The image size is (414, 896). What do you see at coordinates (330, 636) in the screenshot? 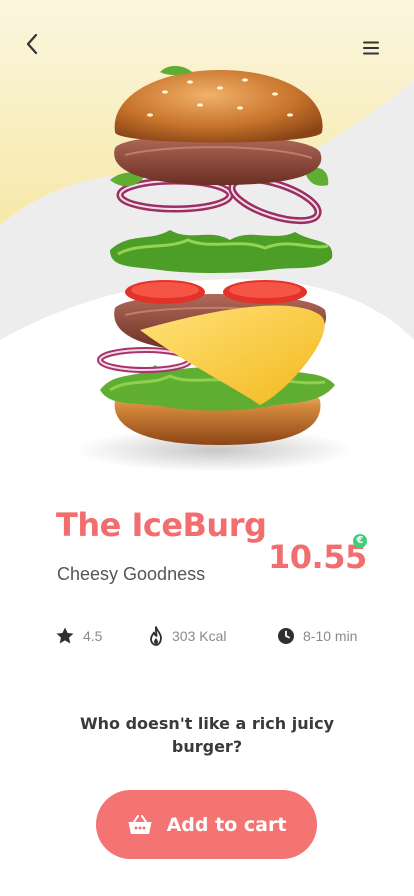
I see `time-value: 8-10 min` at bounding box center [330, 636].